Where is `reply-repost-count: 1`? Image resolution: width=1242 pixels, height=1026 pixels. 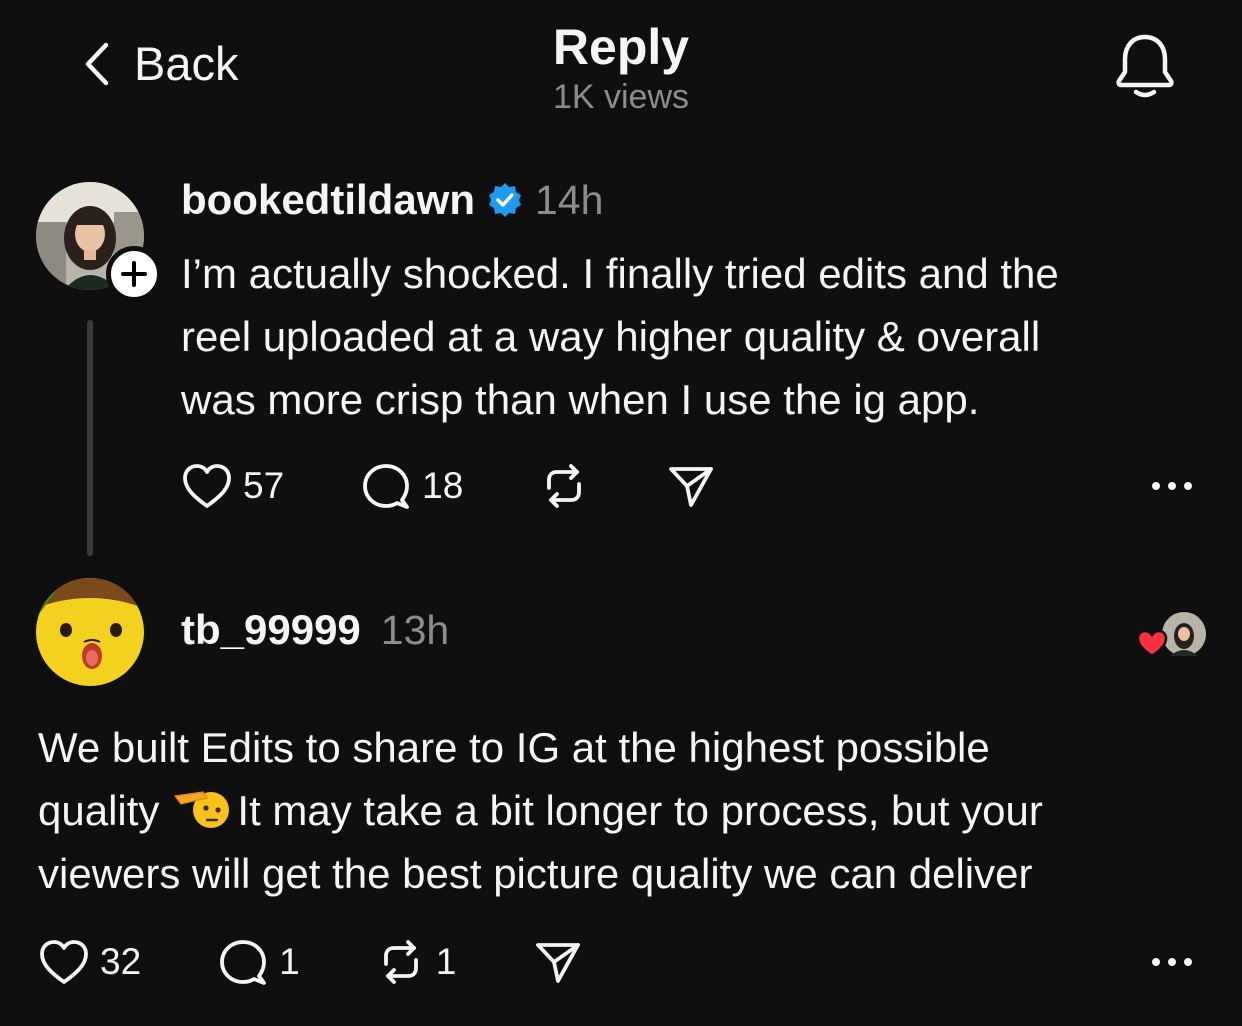 reply-repost-count: 1 is located at coordinates (446, 961).